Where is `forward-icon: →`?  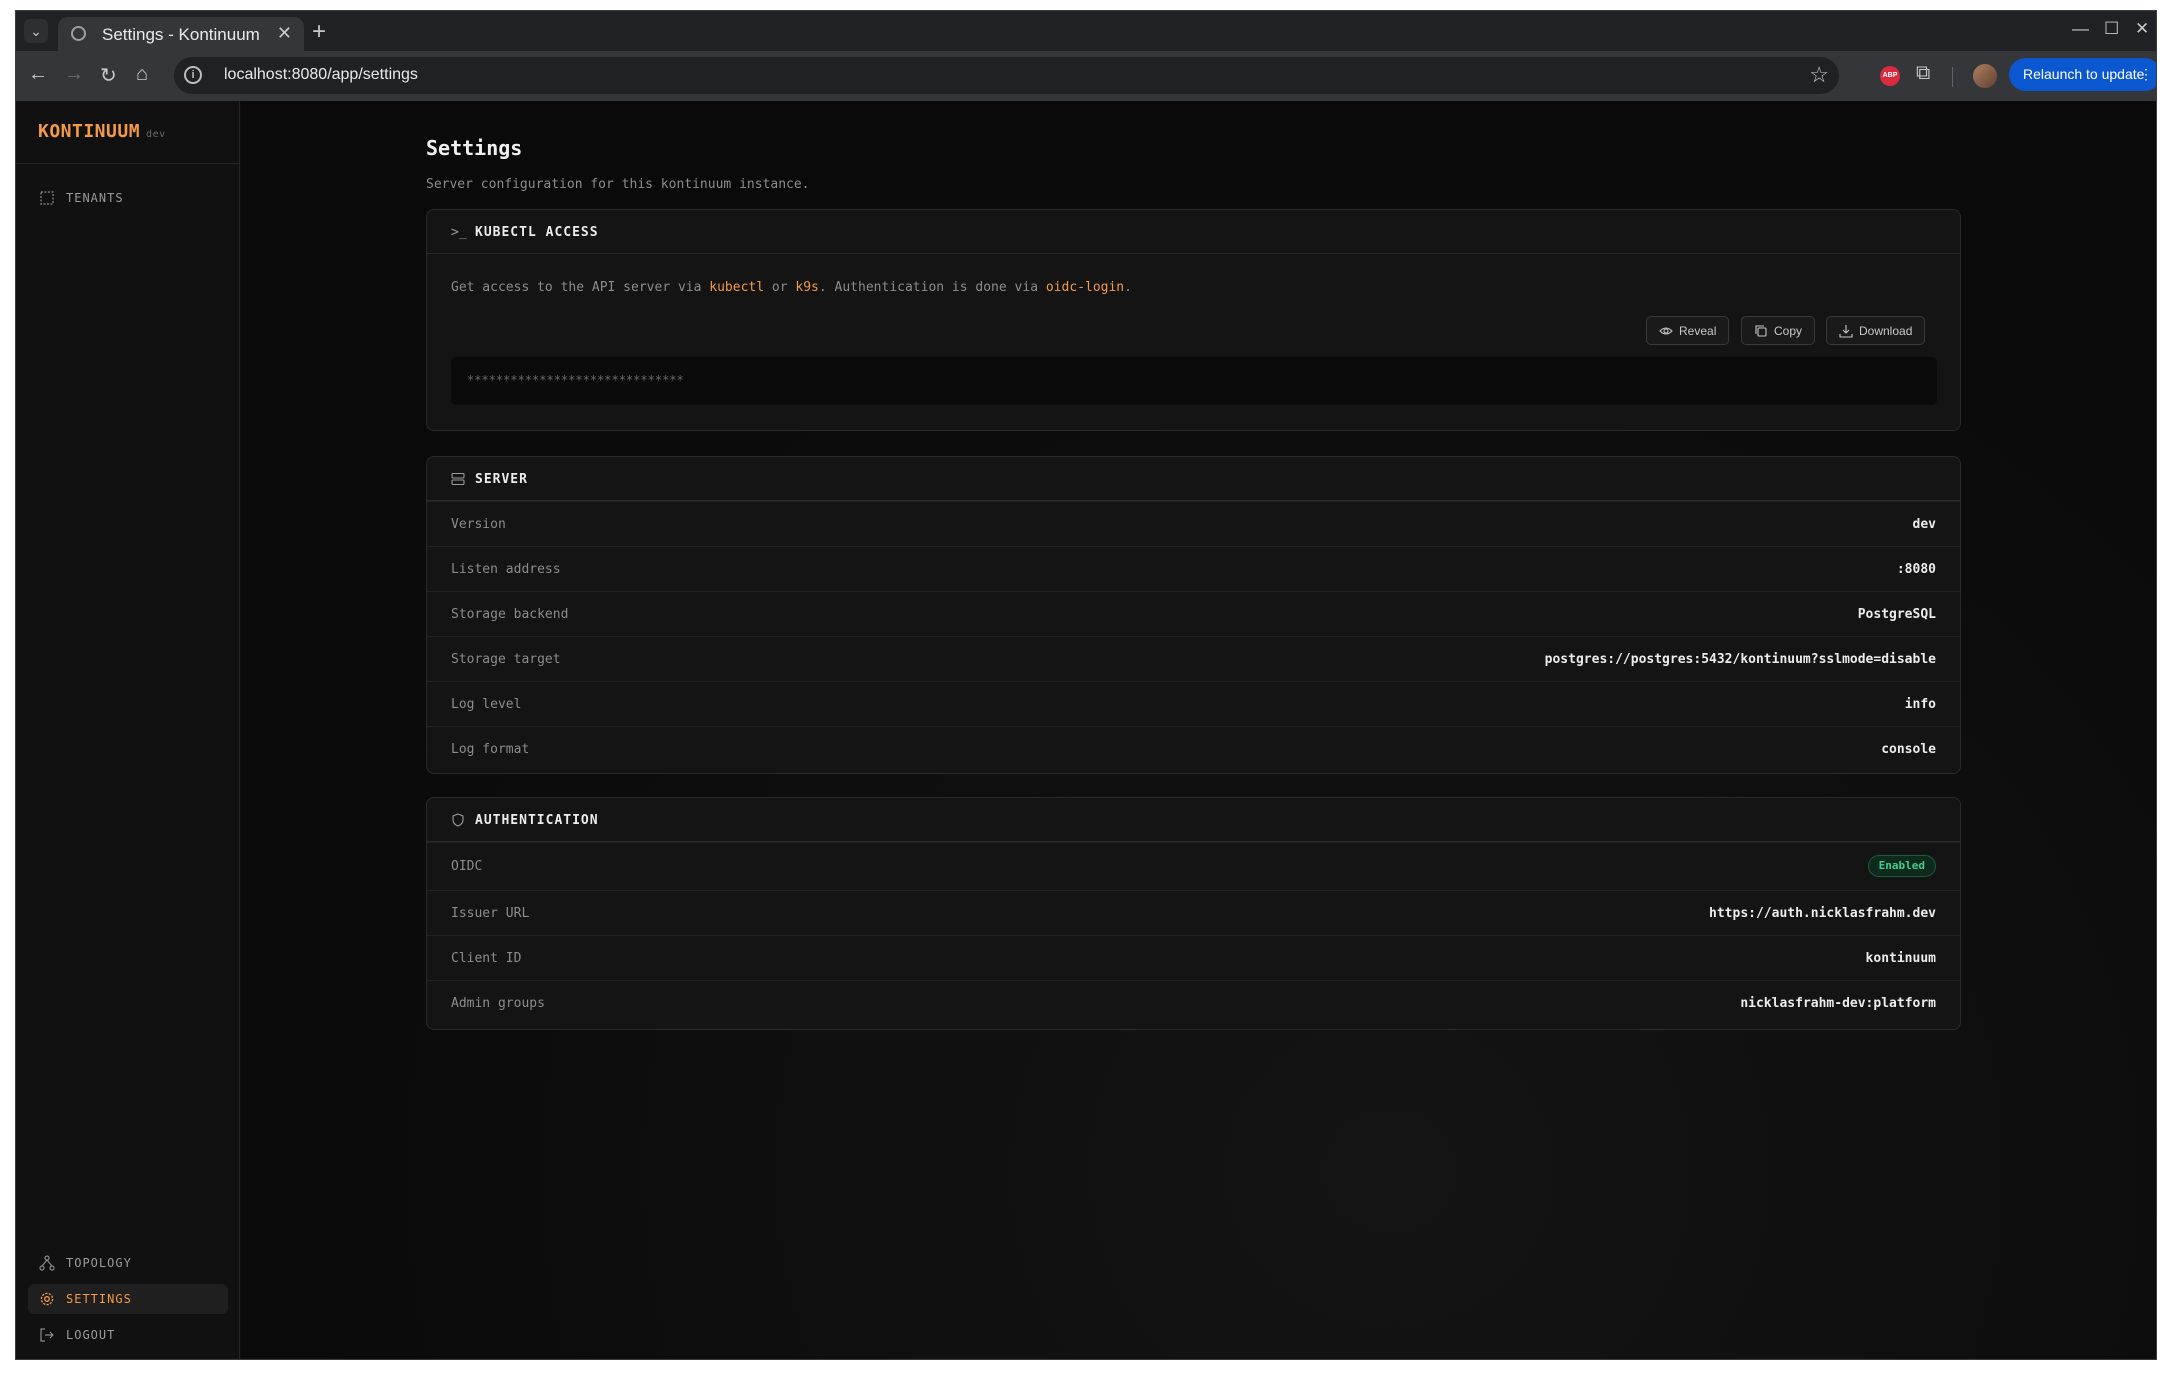
forward-icon: → is located at coordinates (74, 74).